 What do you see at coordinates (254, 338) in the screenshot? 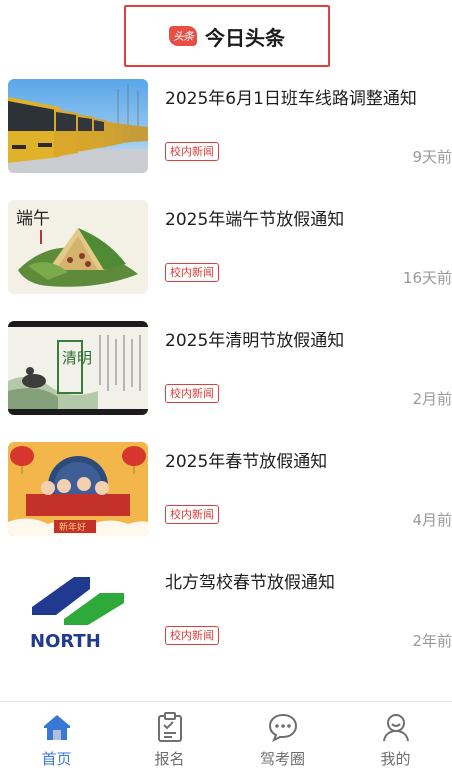
I see `news-title: 2025年清明节放假通知` at bounding box center [254, 338].